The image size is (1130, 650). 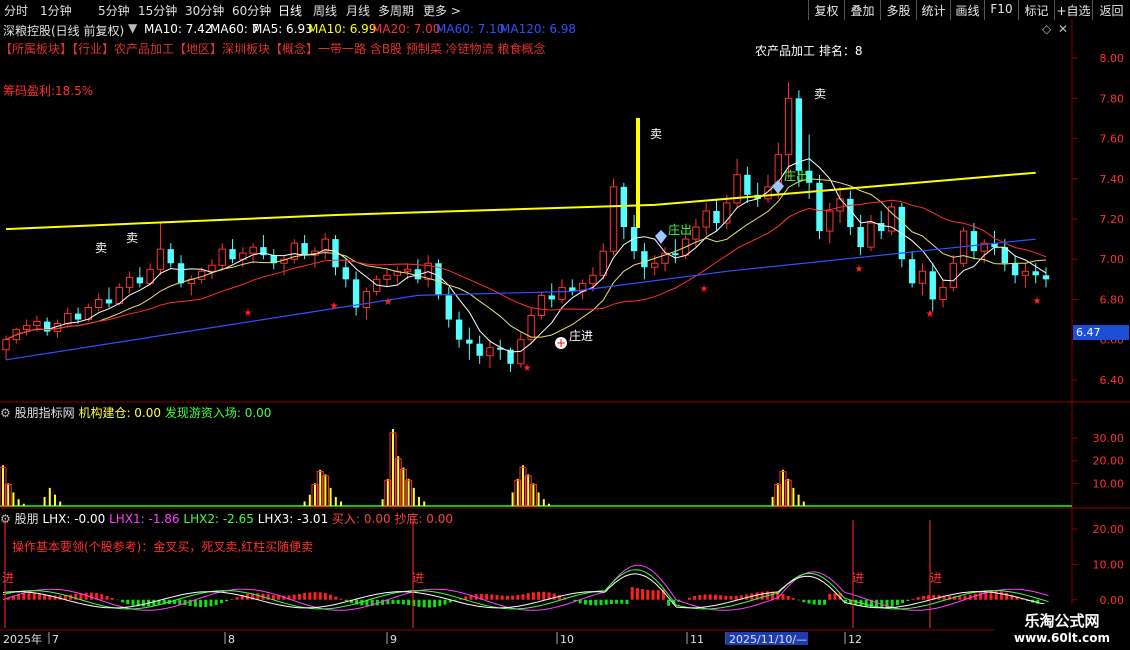 I want to click on timeline-label: 9, so click(x=393, y=639).